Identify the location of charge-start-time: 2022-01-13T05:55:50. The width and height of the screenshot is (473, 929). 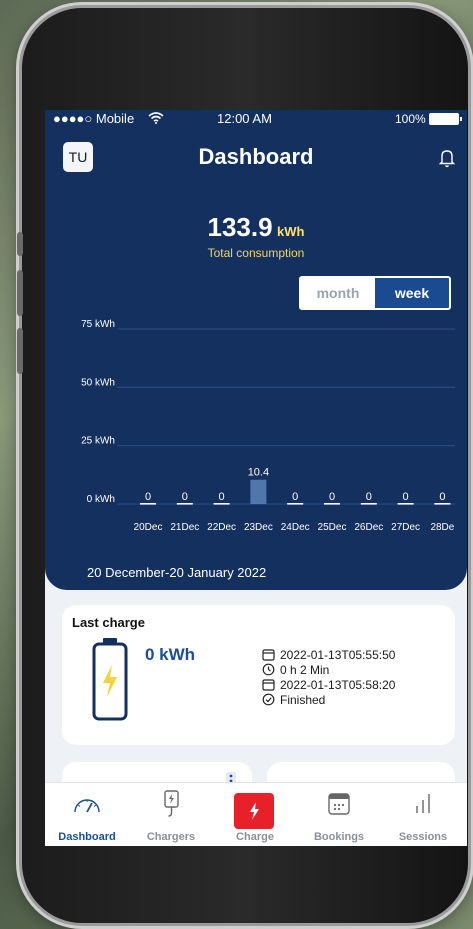
(338, 655).